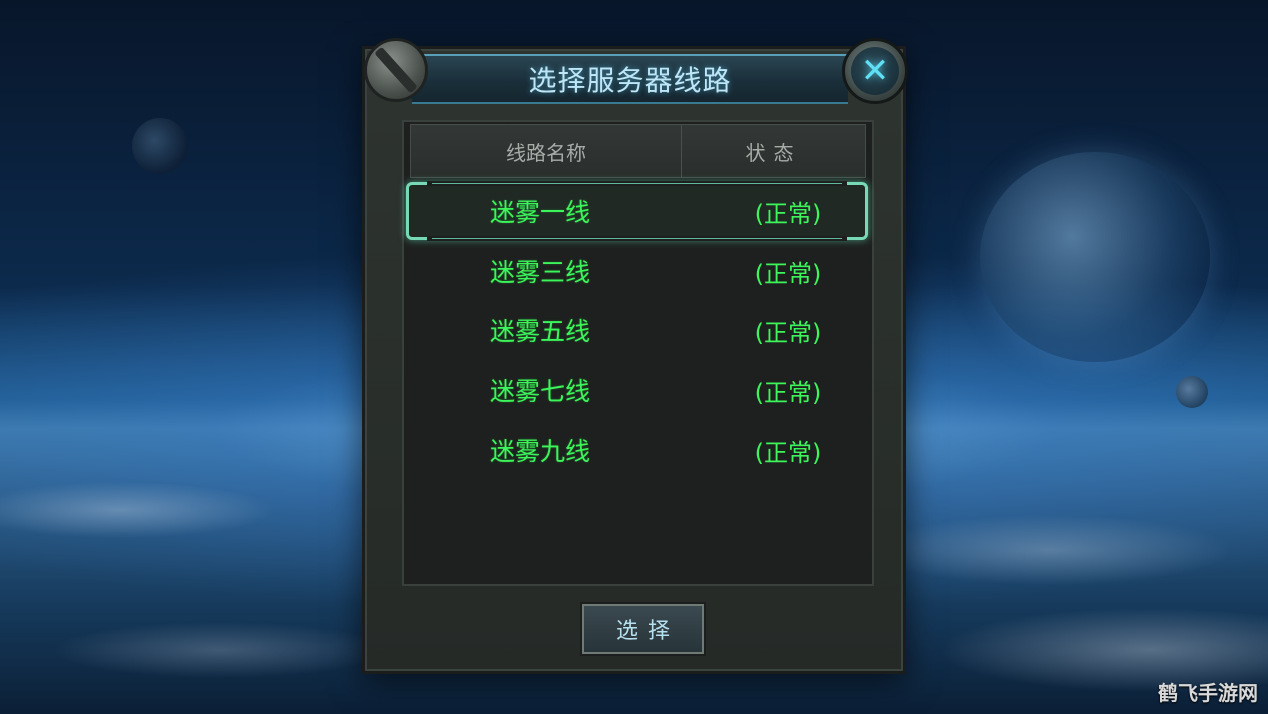 Image resolution: width=1268 pixels, height=714 pixels. I want to click on table-header: 线路名称 状态, so click(638, 151).